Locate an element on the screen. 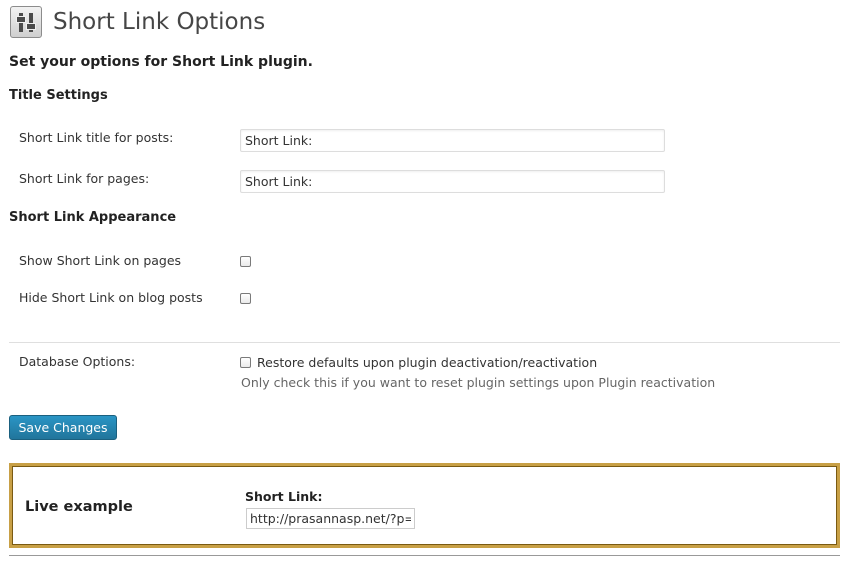 The height and width of the screenshot is (570, 849). save-changes-button: Save Changes is located at coordinates (63, 427).